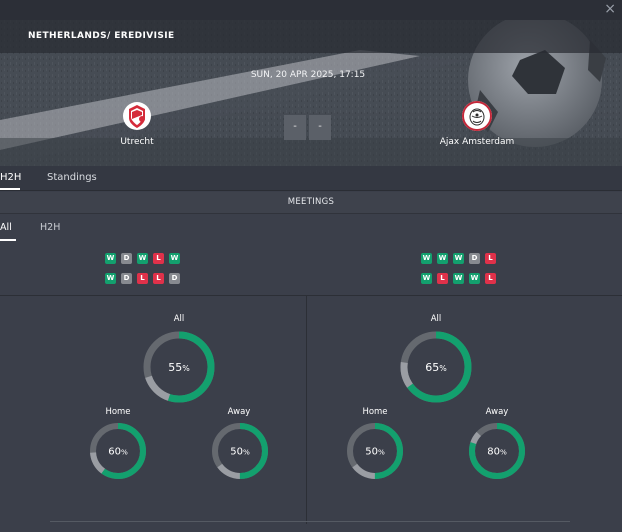 This screenshot has height=532, width=622. What do you see at coordinates (311, 36) in the screenshot?
I see `league-bar: NETHERLANDS/ EREDIVISIE` at bounding box center [311, 36].